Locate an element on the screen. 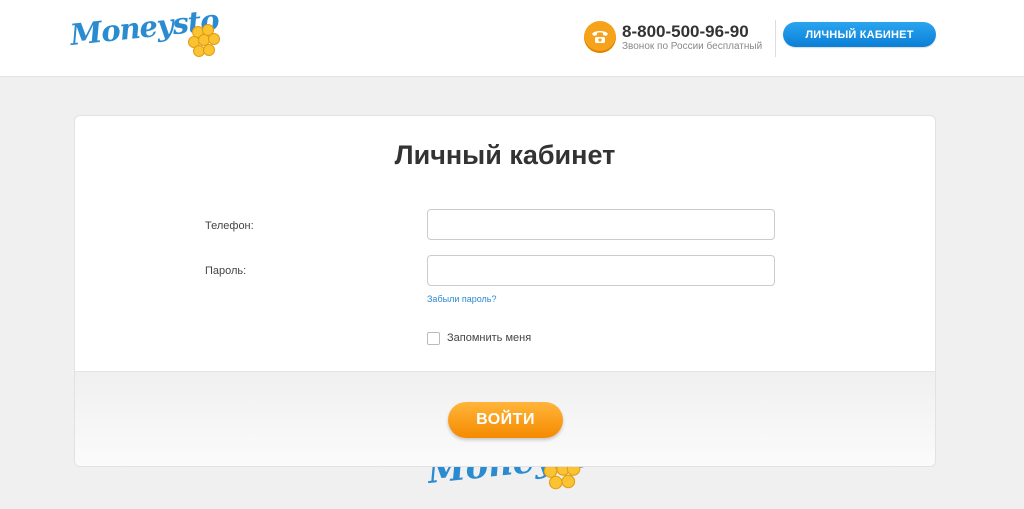 This screenshot has height=509, width=1024. remember-me: Запомнить меня is located at coordinates (479, 338).